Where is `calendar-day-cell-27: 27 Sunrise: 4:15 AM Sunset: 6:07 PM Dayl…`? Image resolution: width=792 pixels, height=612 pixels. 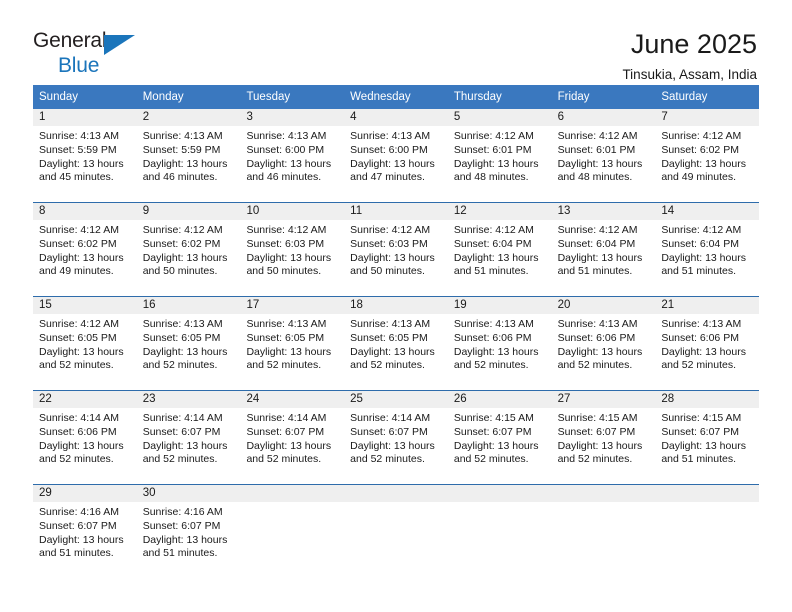
calendar-day-cell-27: 27 Sunrise: 4:15 AM Sunset: 6:07 PM Dayl… is located at coordinates (603, 438).